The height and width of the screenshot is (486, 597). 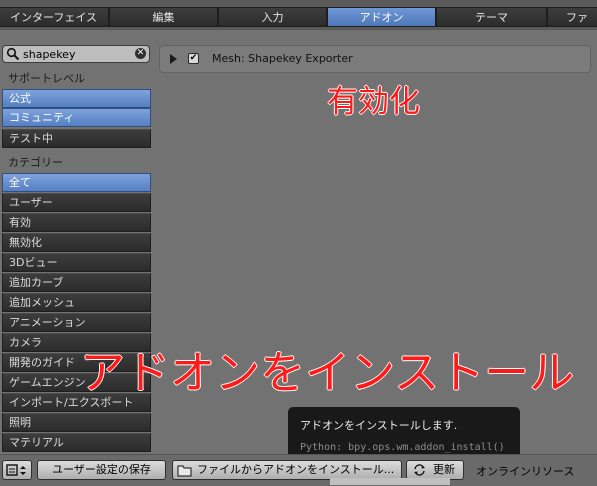 What do you see at coordinates (381, 17) in the screenshot?
I see `tab-addons: アドオン` at bounding box center [381, 17].